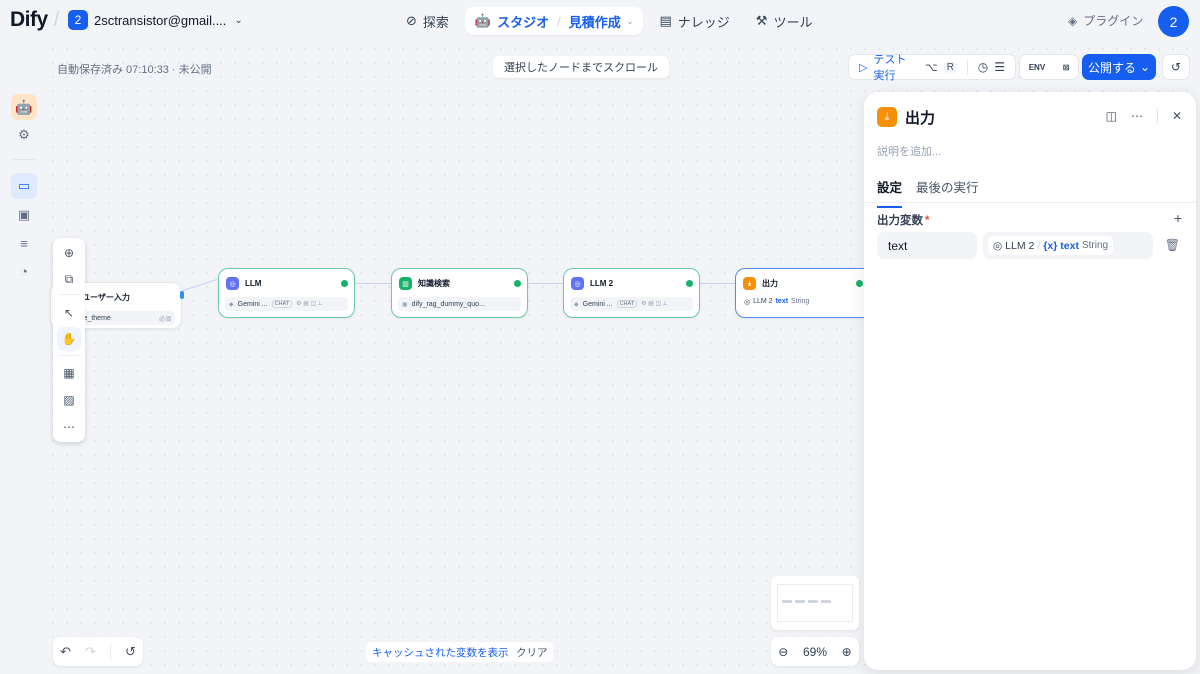 This screenshot has width=1200, height=674. What do you see at coordinates (581, 67) in the screenshot?
I see `scroll-to-node-button: 選択したノードまでスクロール` at bounding box center [581, 67].